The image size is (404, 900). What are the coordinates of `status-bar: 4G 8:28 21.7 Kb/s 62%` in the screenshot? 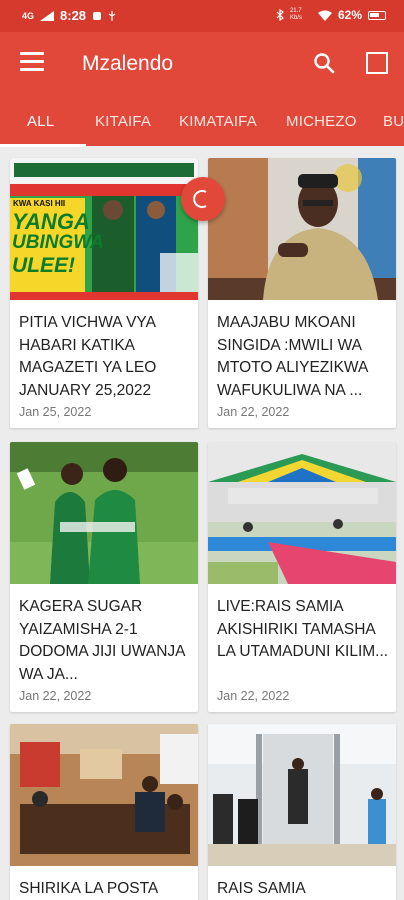 It's located at (202, 16).